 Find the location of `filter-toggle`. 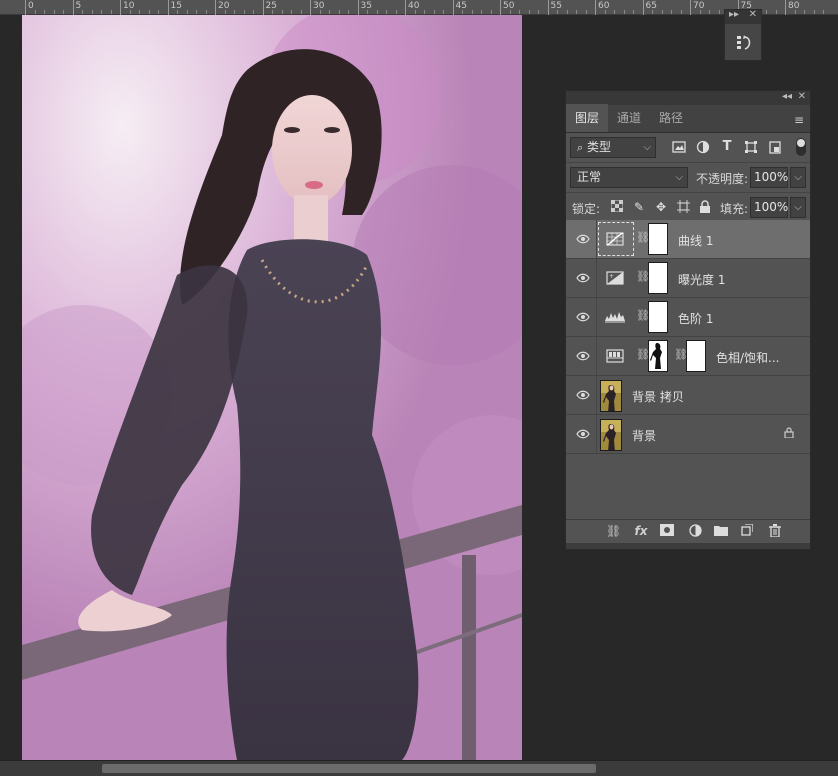

filter-toggle is located at coordinates (801, 147).